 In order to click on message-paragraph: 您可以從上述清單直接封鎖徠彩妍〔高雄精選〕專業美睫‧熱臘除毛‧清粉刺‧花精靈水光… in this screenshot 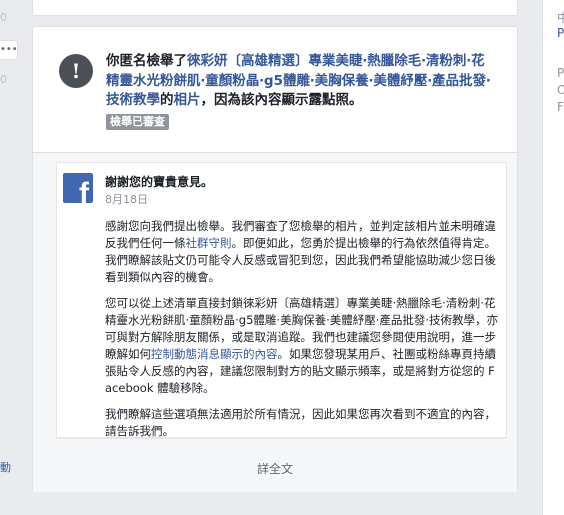, I will do `click(302, 346)`.